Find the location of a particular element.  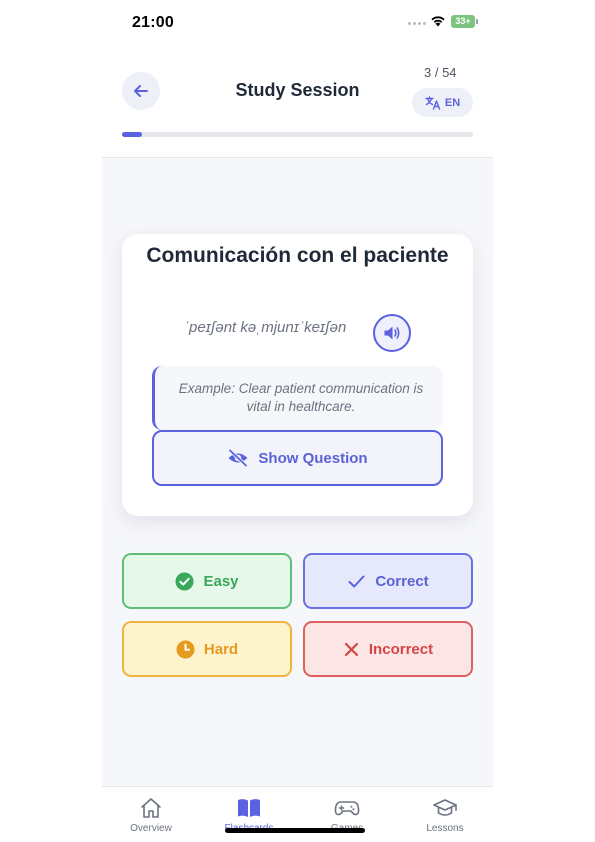

card-word: Comunicación con el paciente is located at coordinates (297, 255).